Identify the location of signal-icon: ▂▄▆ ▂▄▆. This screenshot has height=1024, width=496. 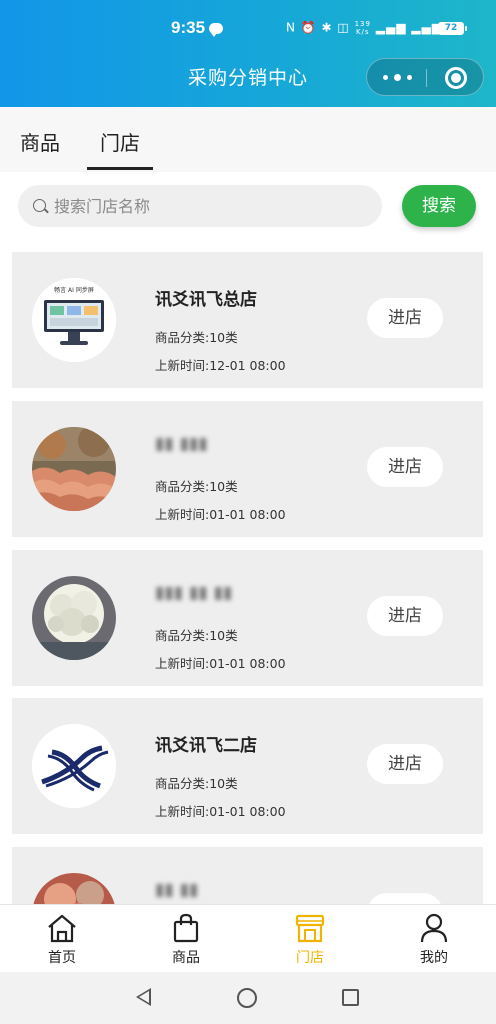
(408, 27).